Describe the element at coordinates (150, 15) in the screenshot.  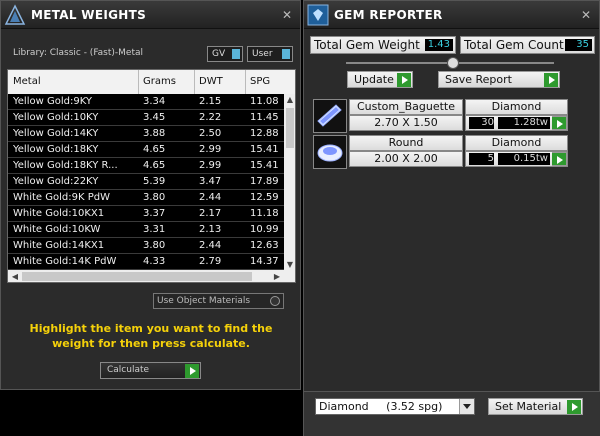
I see `metal-weights-titlebar: METAL WEIGHTS ✕` at that location.